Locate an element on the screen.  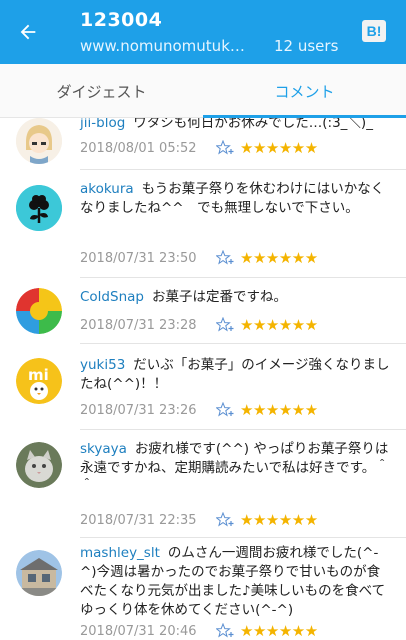
comment-meta: 2018/07/31 23:50 ★★★★★★ is located at coordinates (199, 258).